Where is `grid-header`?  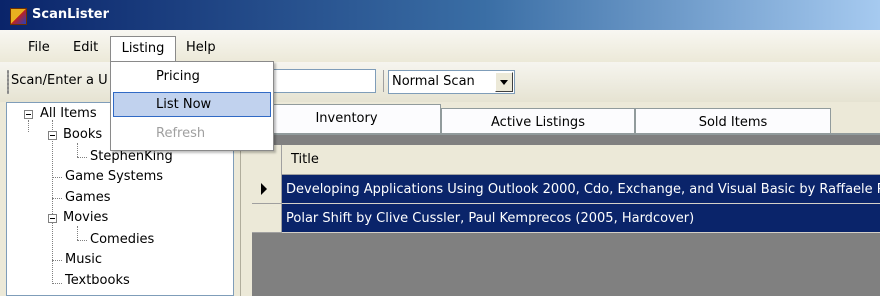 grid-header is located at coordinates (566, 160).